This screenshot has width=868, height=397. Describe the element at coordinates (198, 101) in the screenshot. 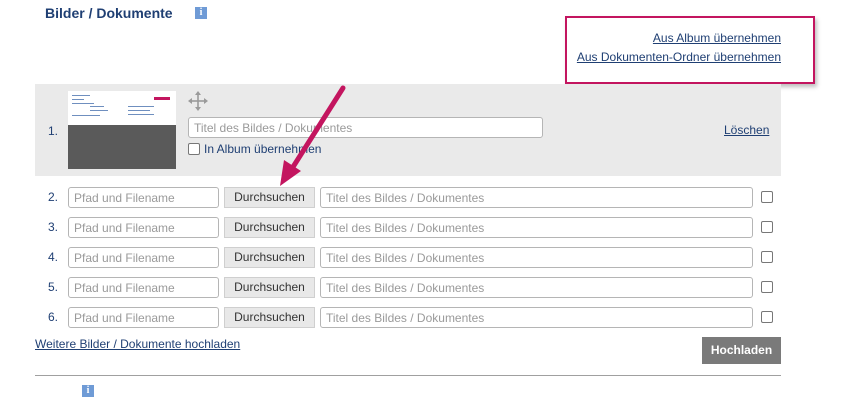

I see `move-arrows-icon` at that location.